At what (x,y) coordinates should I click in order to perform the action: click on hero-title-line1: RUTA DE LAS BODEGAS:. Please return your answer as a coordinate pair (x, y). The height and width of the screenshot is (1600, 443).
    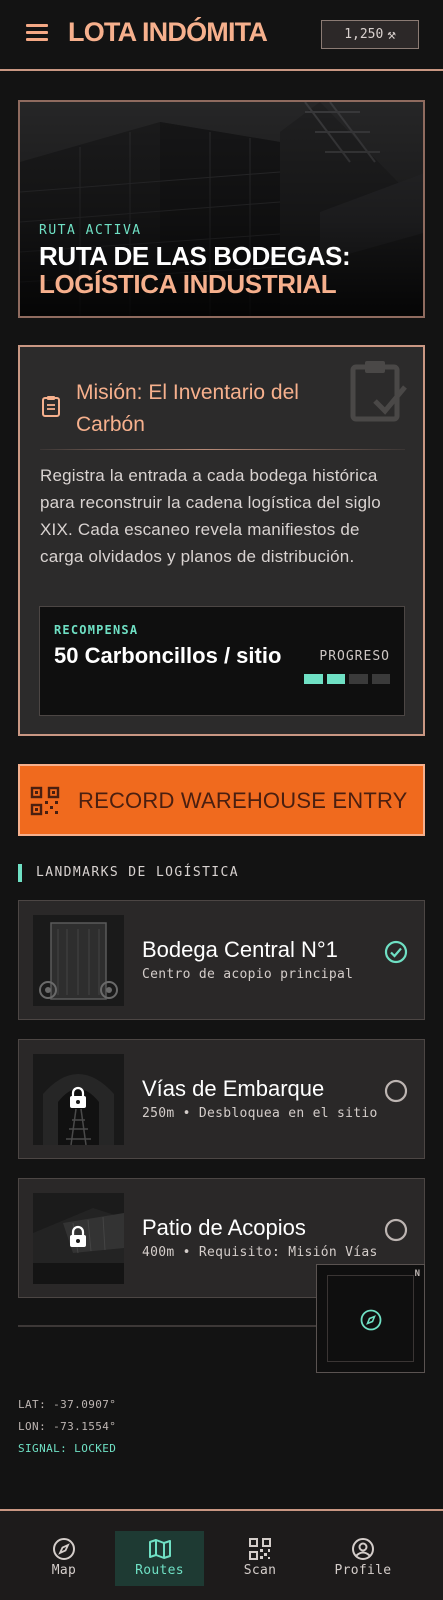
    Looking at the image, I should click on (195, 256).